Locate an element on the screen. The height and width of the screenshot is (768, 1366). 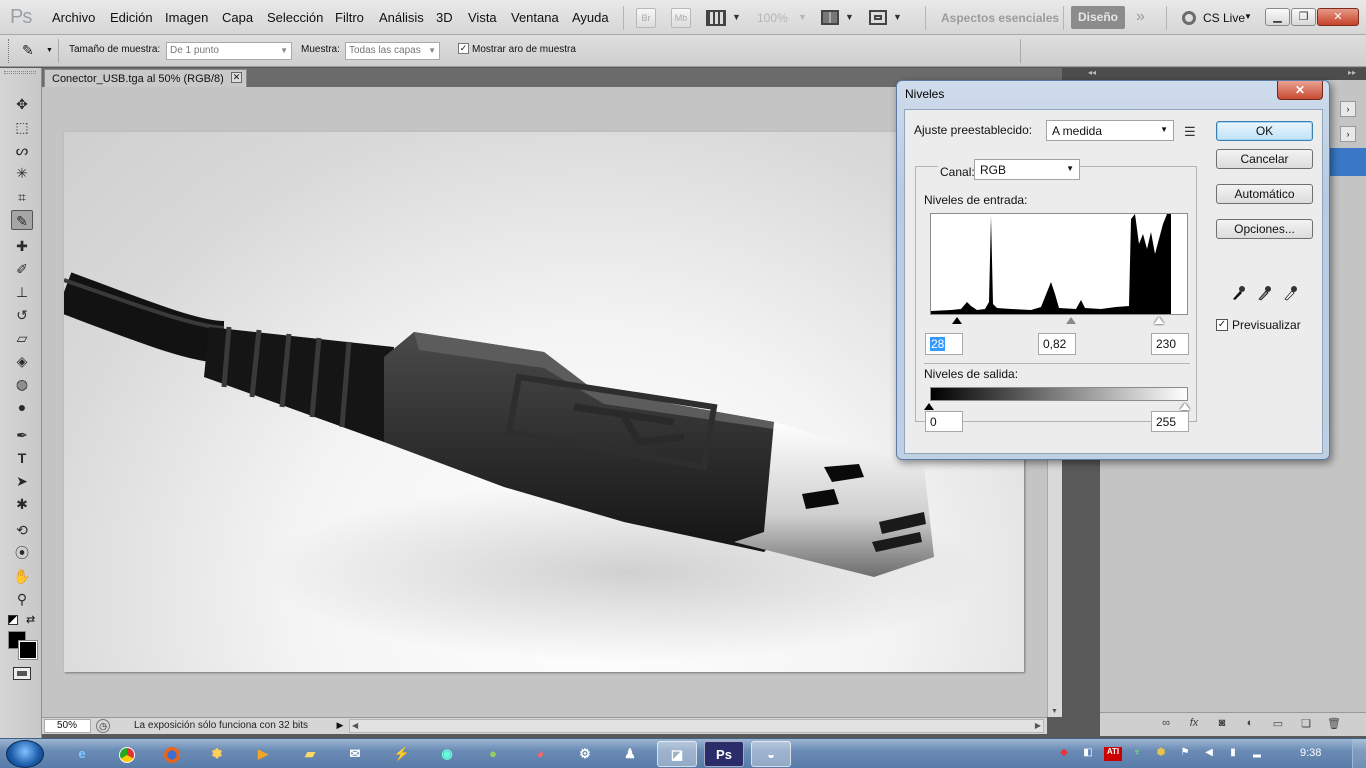
swap-colors-icon: ⇄ is located at coordinates (30, 619).